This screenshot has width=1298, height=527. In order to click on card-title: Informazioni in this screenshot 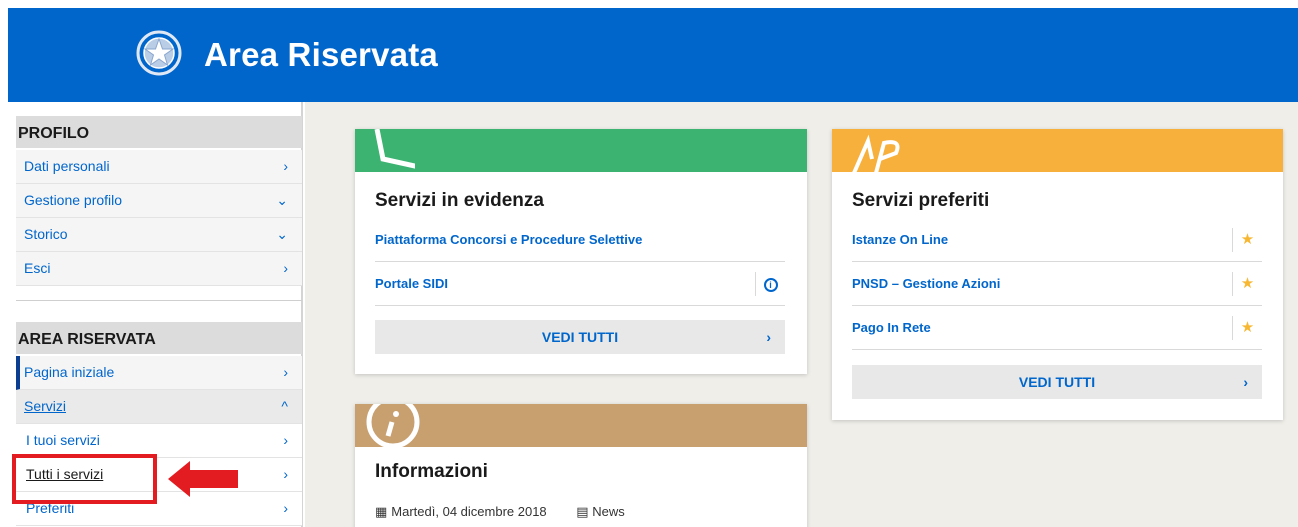, I will do `click(431, 471)`.